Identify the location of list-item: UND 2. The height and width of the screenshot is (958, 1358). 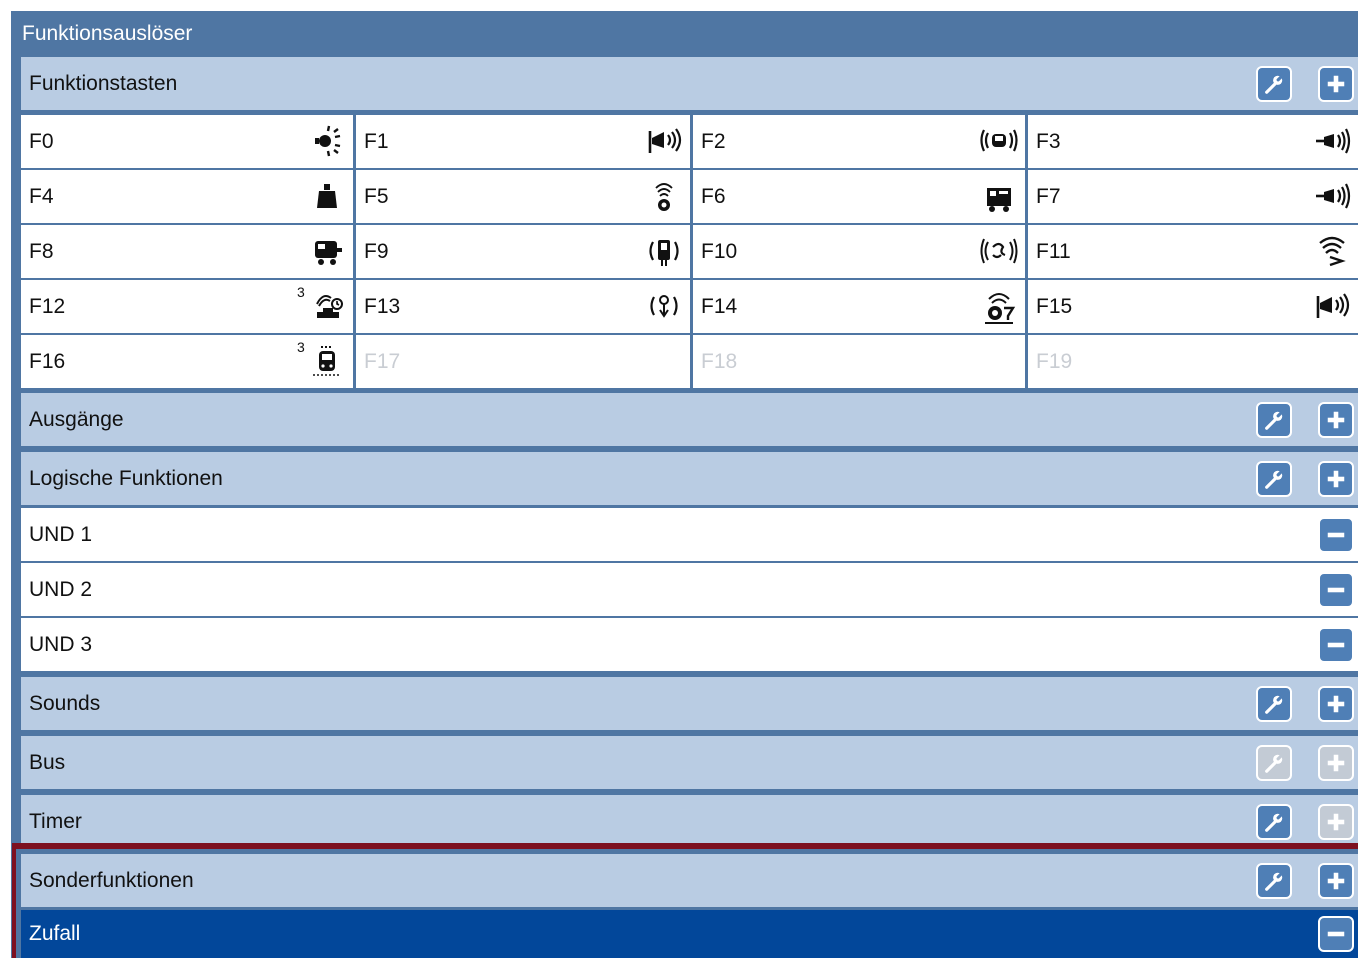
(689, 589).